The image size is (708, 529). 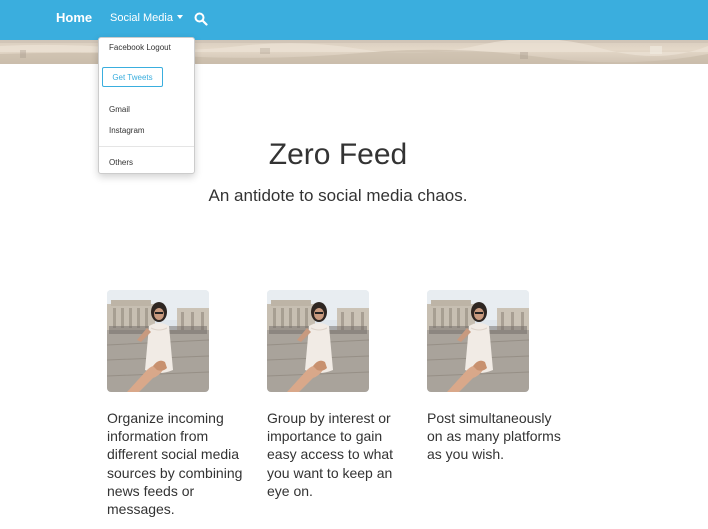 I want to click on get-tweets-button: Get Tweets, so click(x=132, y=77).